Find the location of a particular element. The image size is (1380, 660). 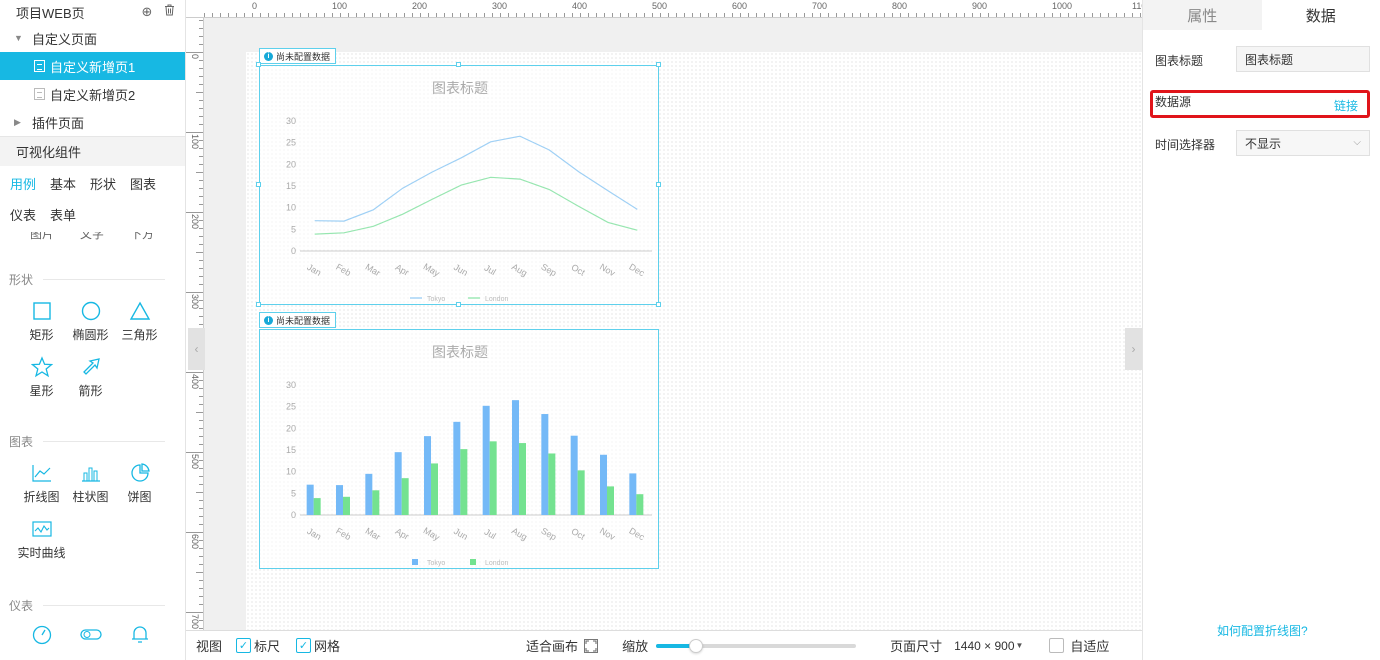

x-tick-label: Jul is located at coordinates (490, 270).